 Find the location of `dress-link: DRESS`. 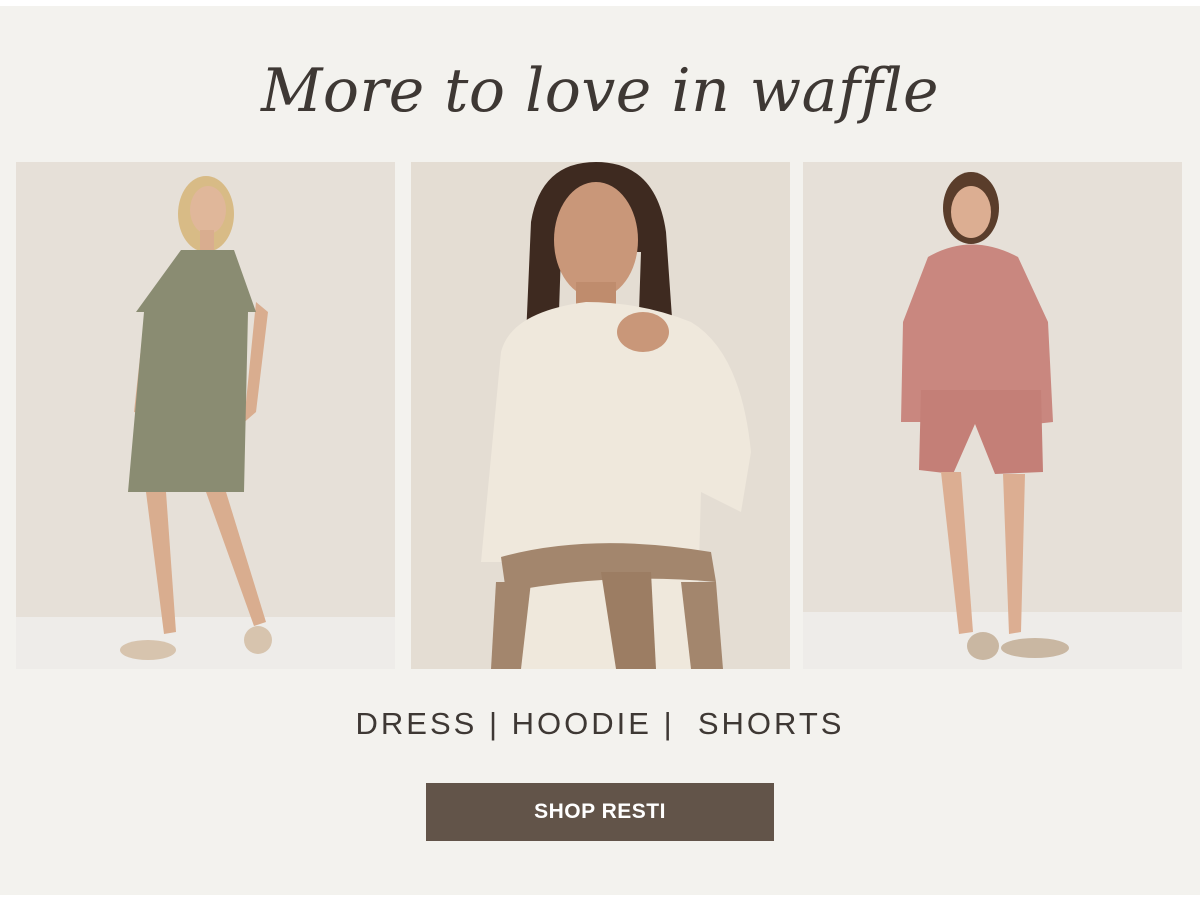

dress-link: DRESS is located at coordinates (417, 723).